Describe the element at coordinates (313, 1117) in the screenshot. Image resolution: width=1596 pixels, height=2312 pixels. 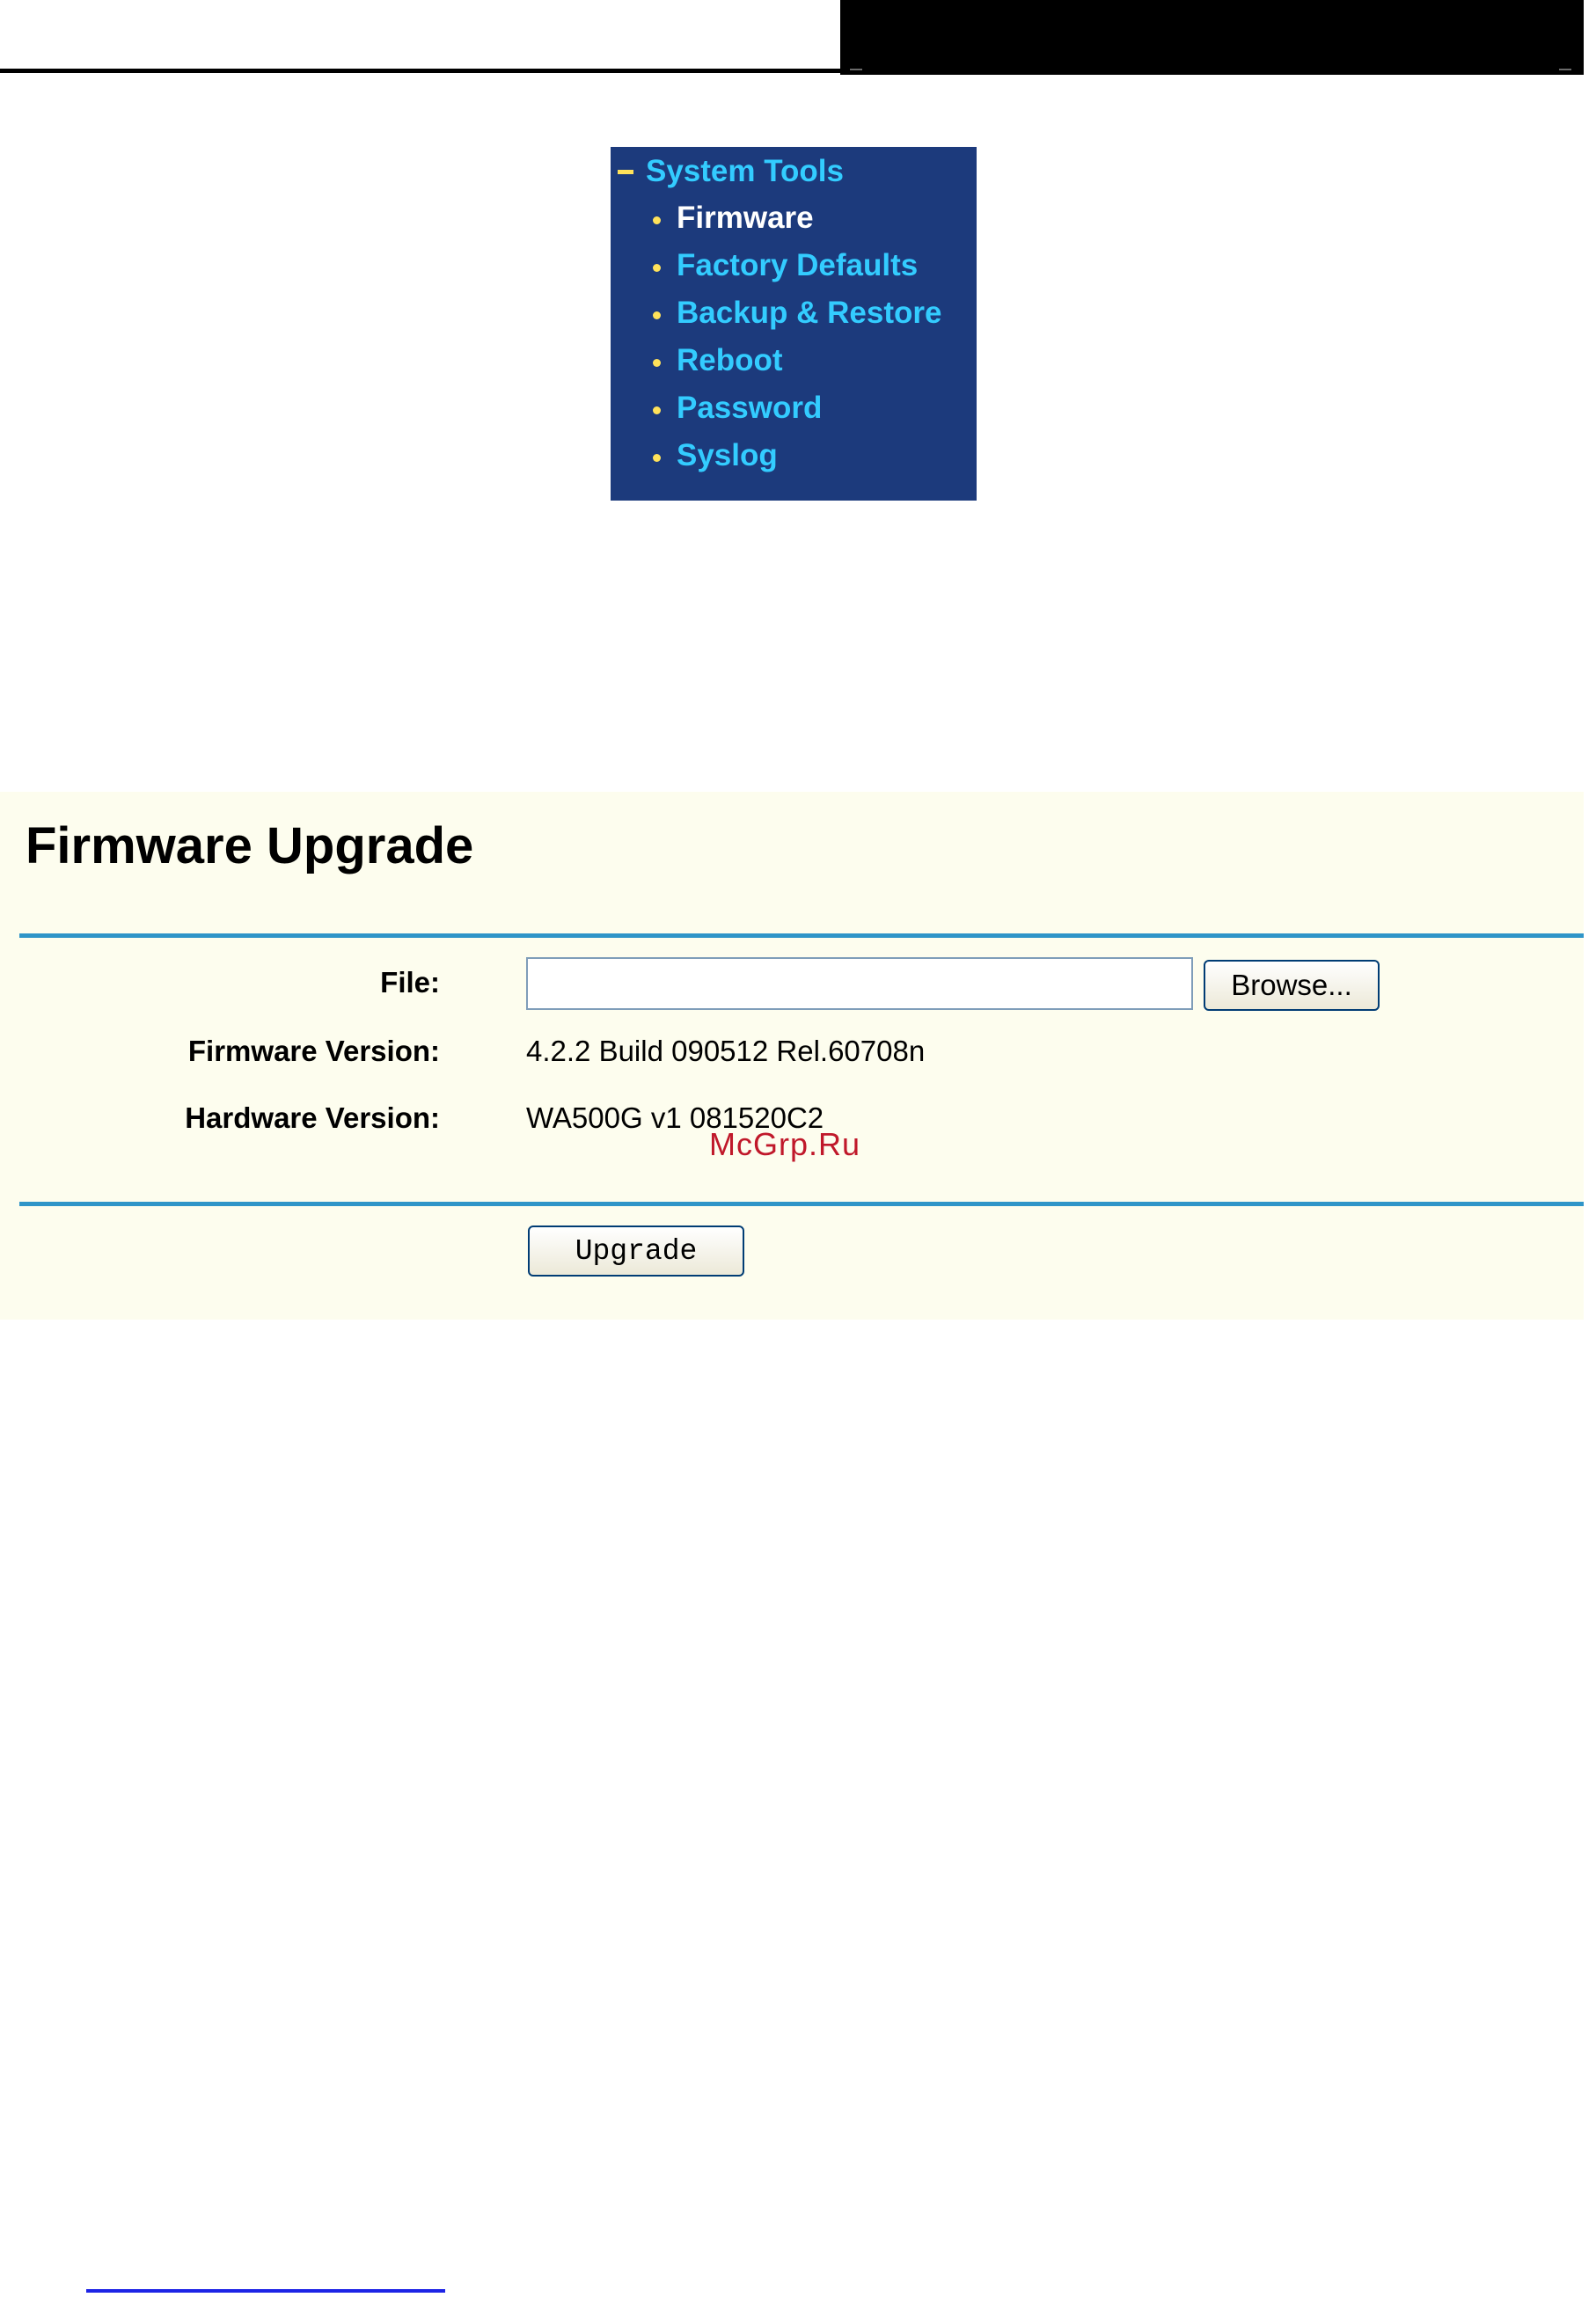
I see `hardware-version-label: Hardware Version:` at that location.